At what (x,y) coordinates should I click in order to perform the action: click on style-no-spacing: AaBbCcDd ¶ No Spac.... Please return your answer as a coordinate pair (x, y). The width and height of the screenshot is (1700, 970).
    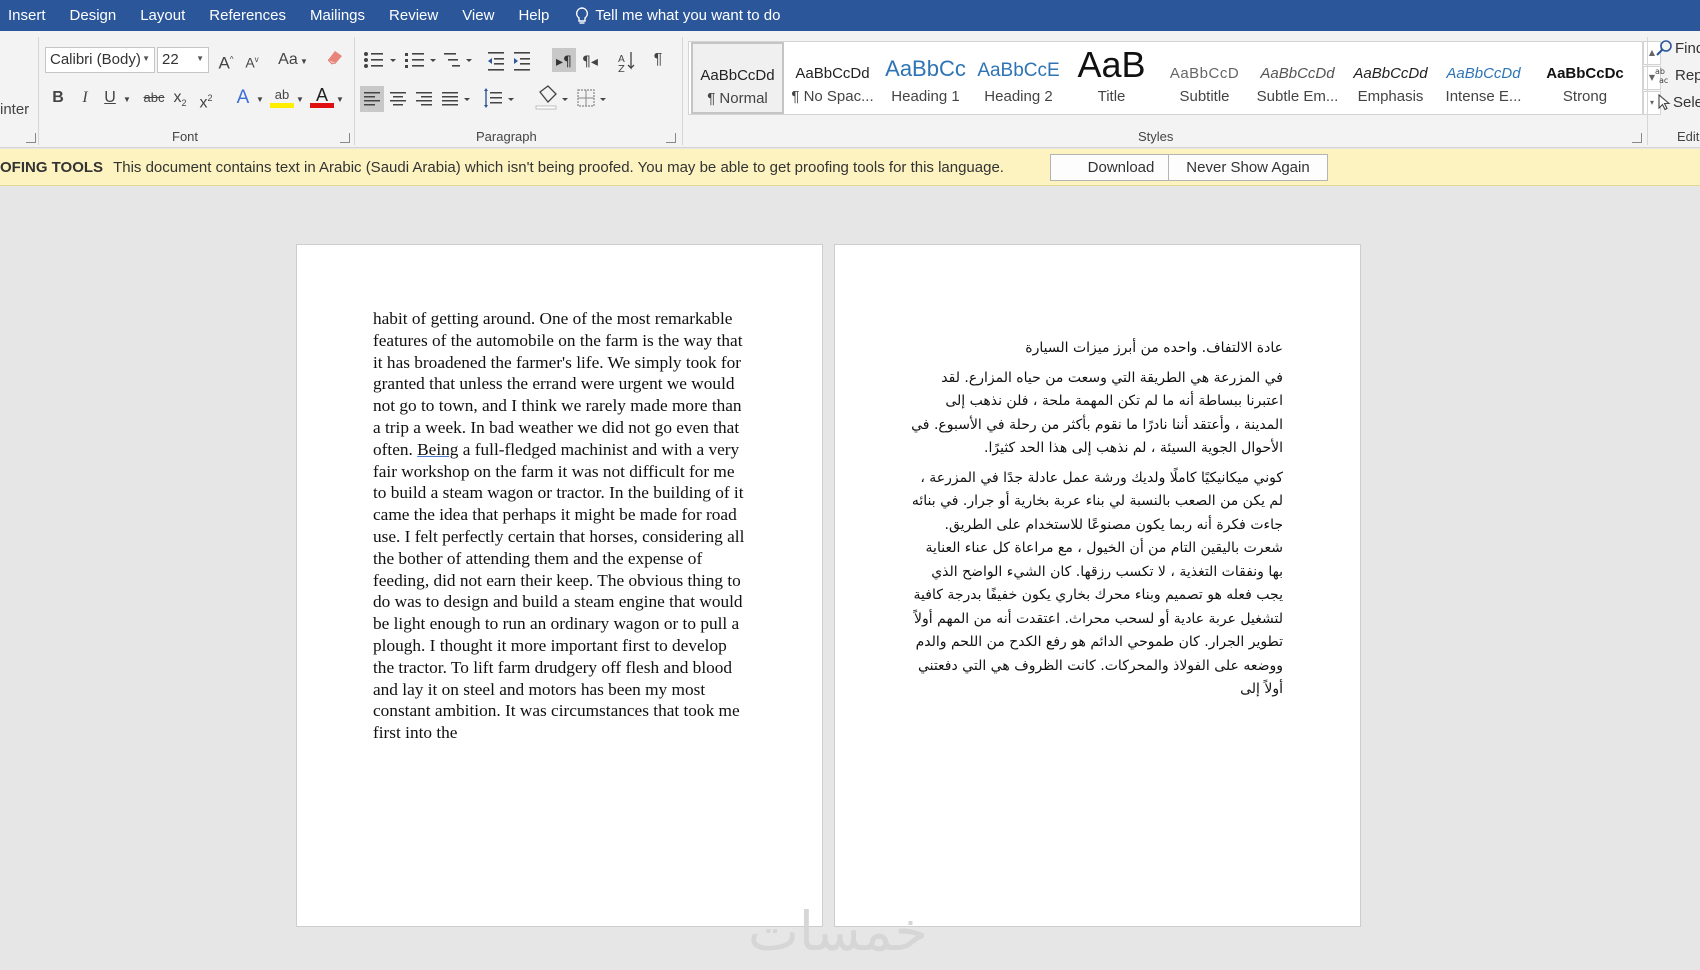
    Looking at the image, I should click on (832, 78).